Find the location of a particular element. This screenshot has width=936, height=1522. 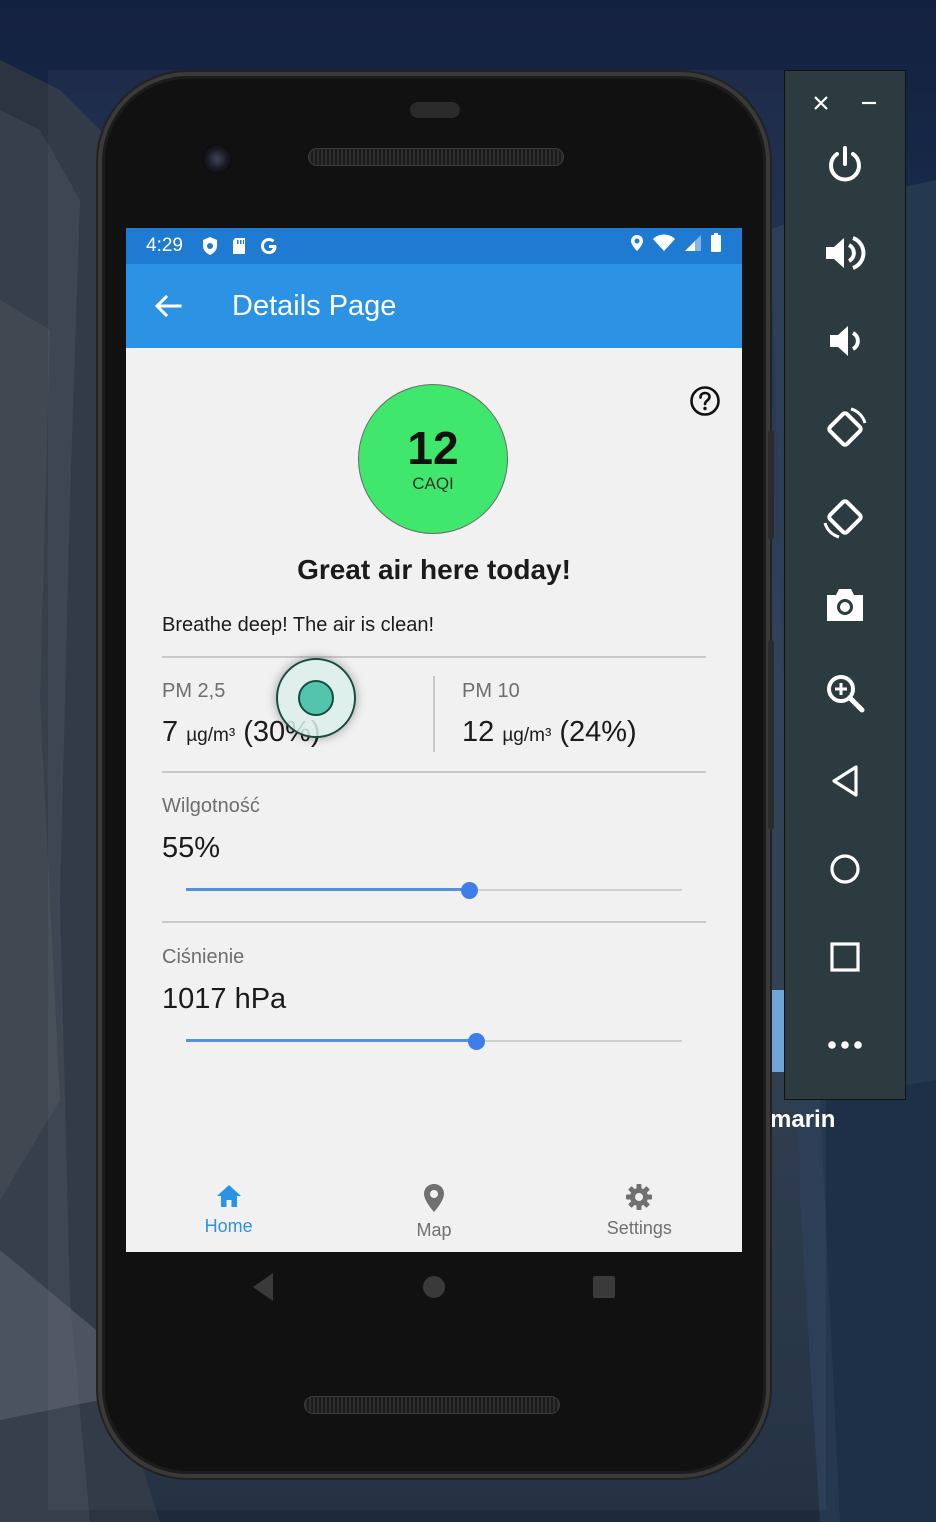

wifi-icon is located at coordinates (664, 246).